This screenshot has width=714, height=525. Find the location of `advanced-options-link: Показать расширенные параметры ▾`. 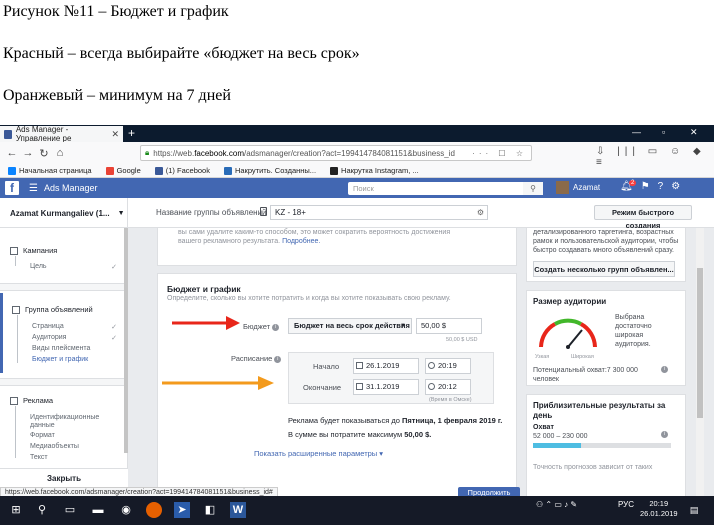

advanced-options-link: Показать расширенные параметры ▾ is located at coordinates (318, 453).